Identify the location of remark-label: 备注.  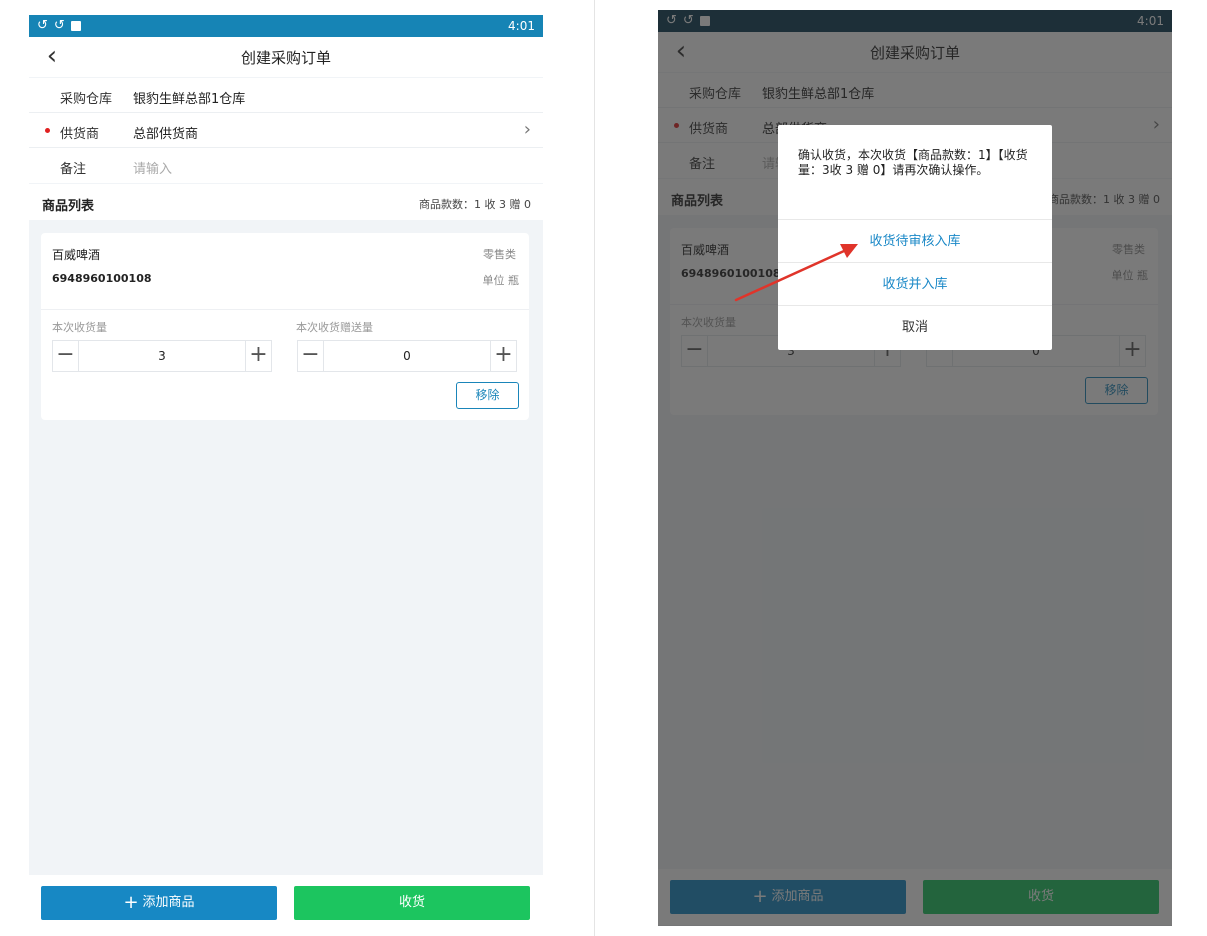
(73, 169).